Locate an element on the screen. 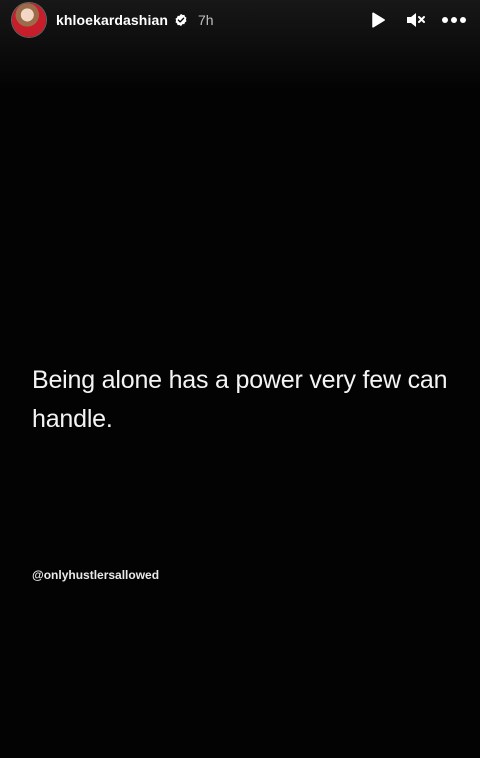 This screenshot has height=758, width=480. play-icon is located at coordinates (378, 20).